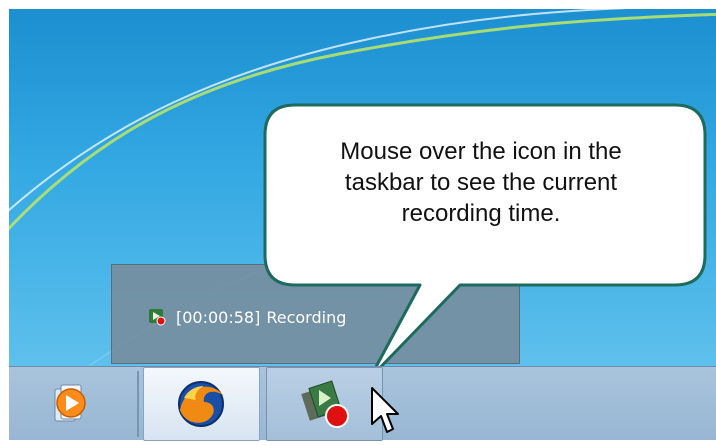 This screenshot has width=716, height=445. Describe the element at coordinates (157, 317) in the screenshot. I see `recorder-small-icon` at that location.